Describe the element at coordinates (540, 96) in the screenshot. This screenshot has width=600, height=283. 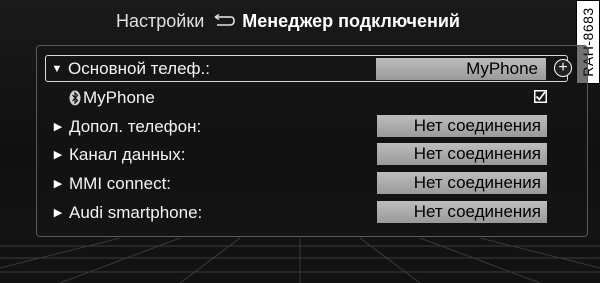
I see `checkbox-checked-icon` at that location.